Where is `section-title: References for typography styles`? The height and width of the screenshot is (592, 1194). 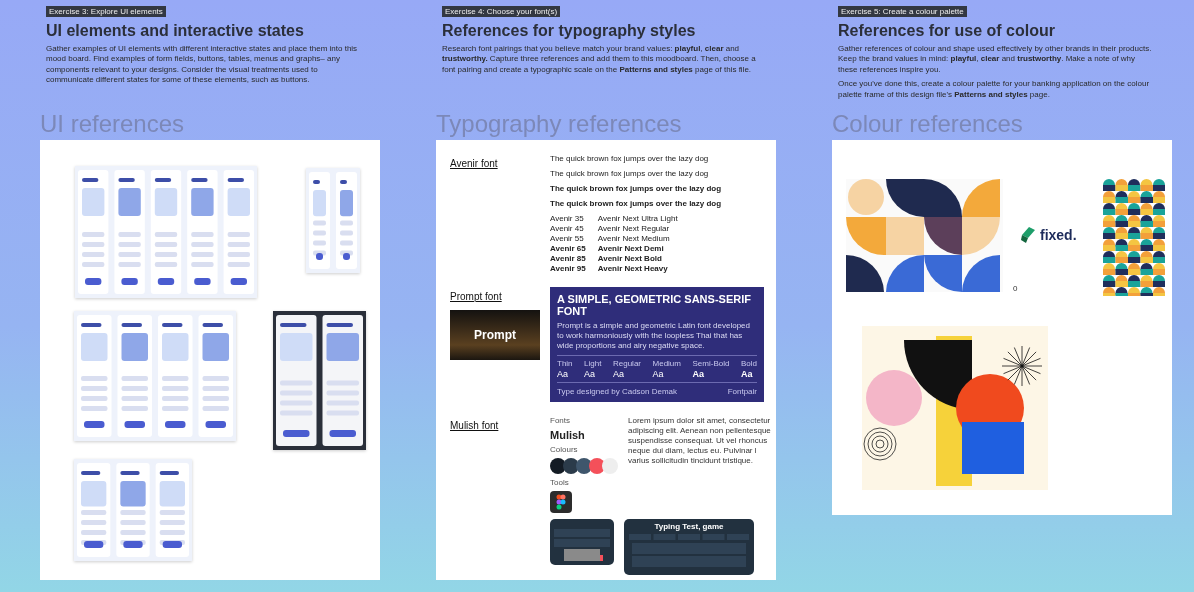 section-title: References for typography styles is located at coordinates (569, 31).